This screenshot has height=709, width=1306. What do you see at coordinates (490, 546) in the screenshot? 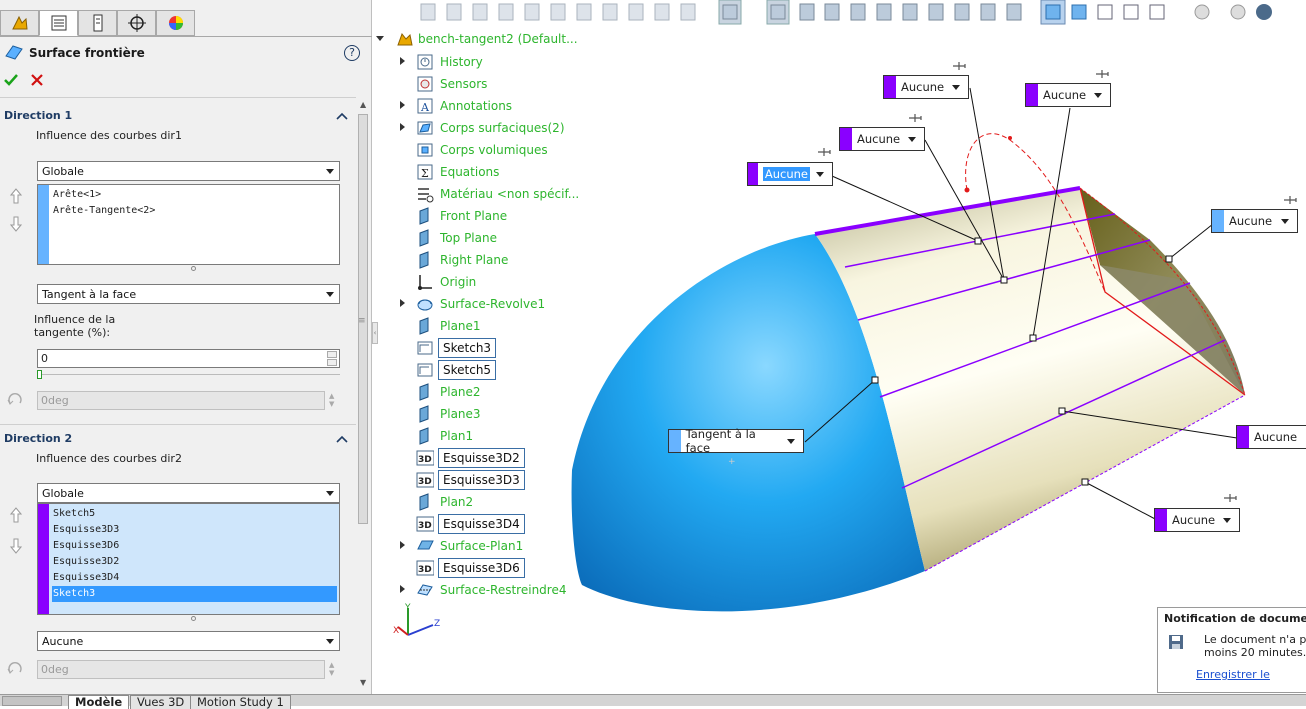
I see `tree-item-surface-plan1: Surface-Plan1` at bounding box center [490, 546].